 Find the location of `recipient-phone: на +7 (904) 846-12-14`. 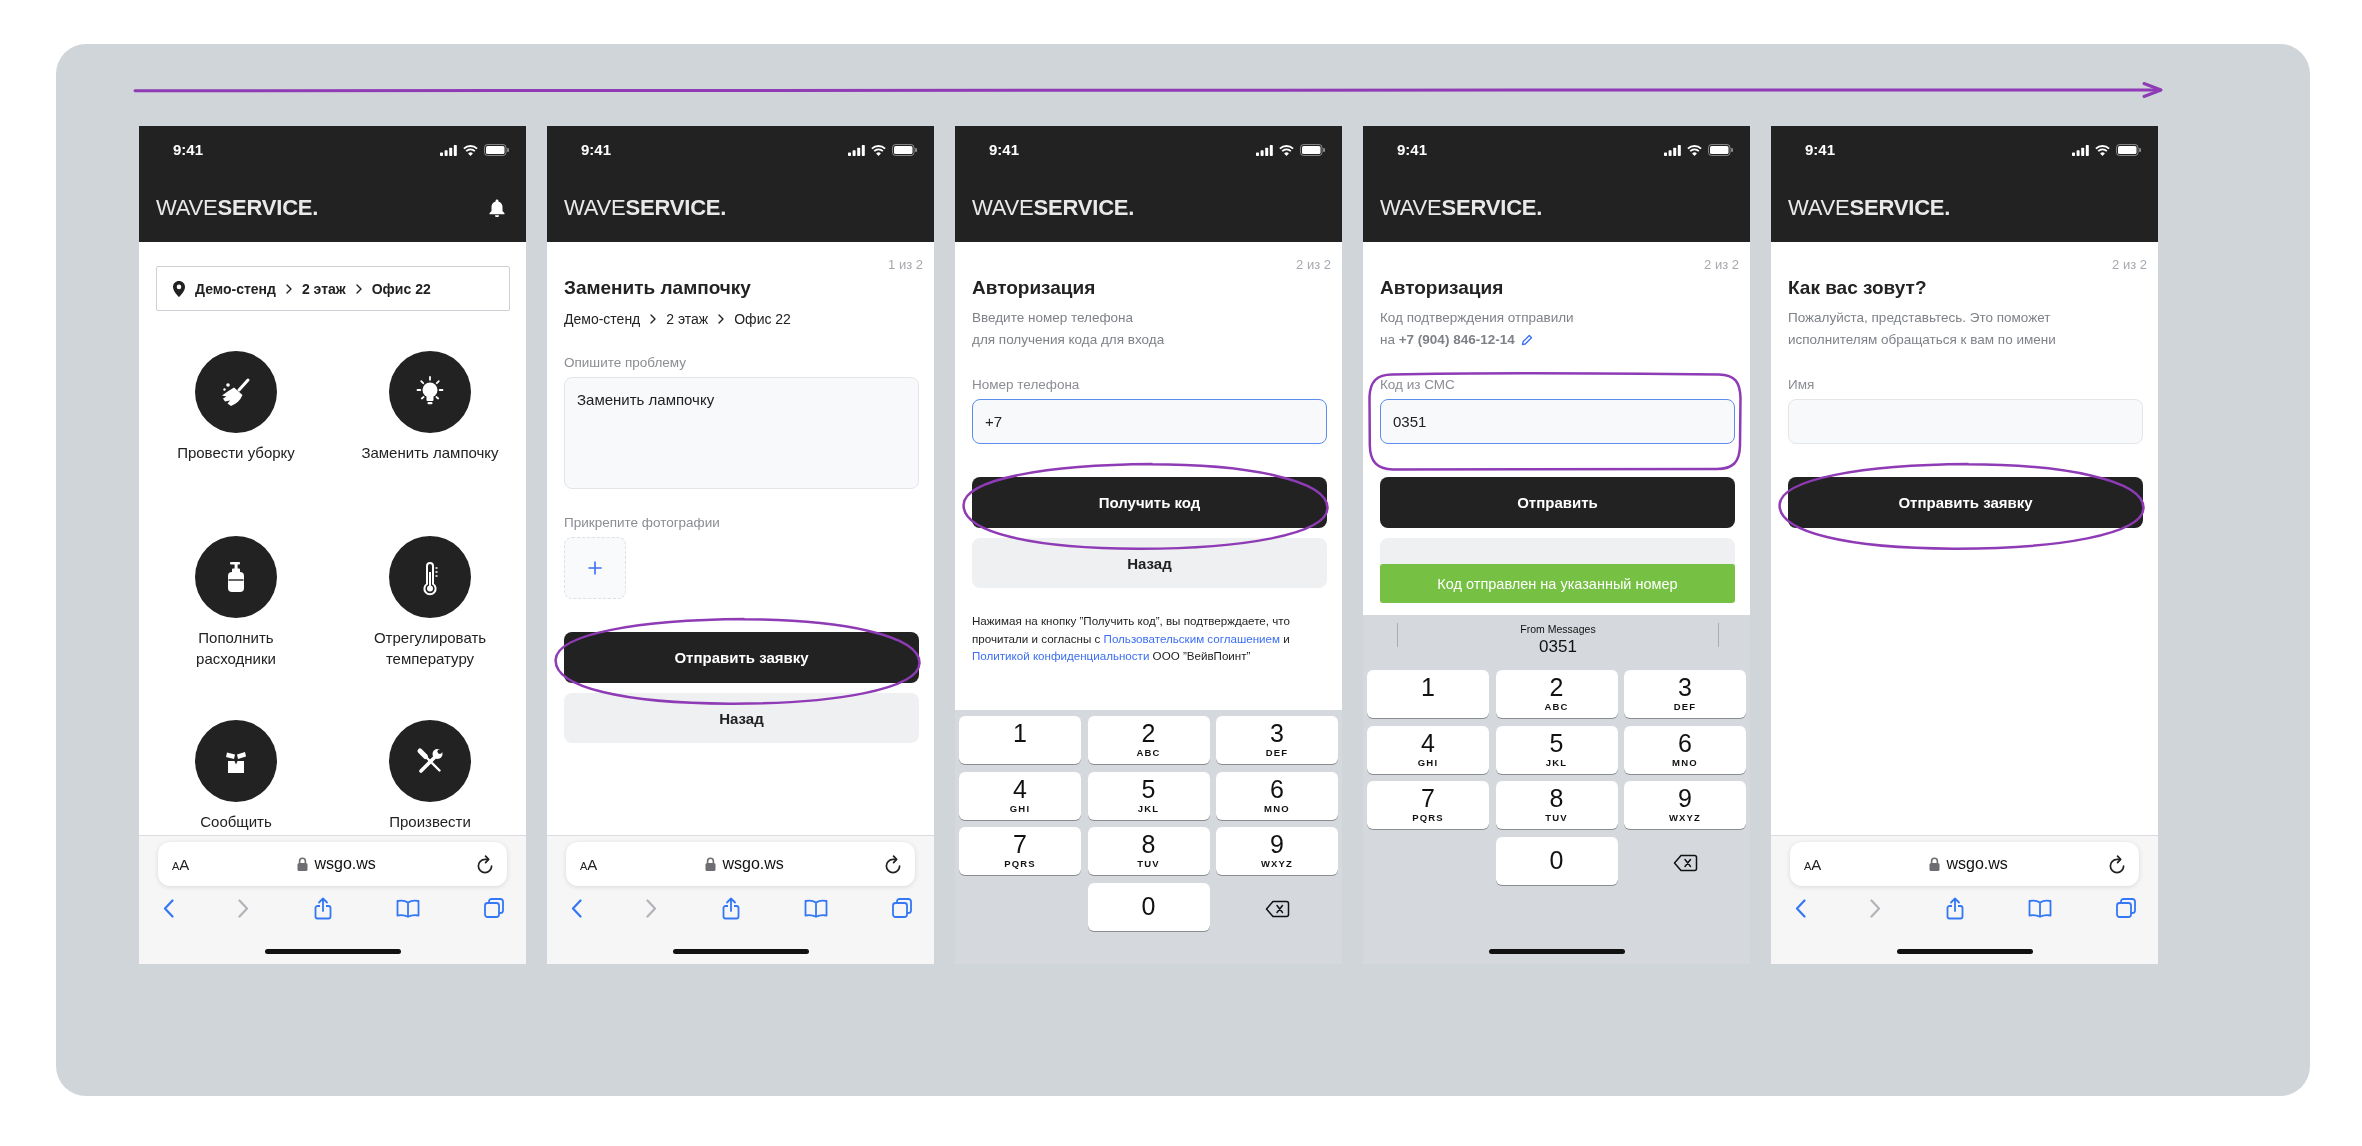

recipient-phone: на +7 (904) 846-12-14 is located at coordinates (1447, 340).